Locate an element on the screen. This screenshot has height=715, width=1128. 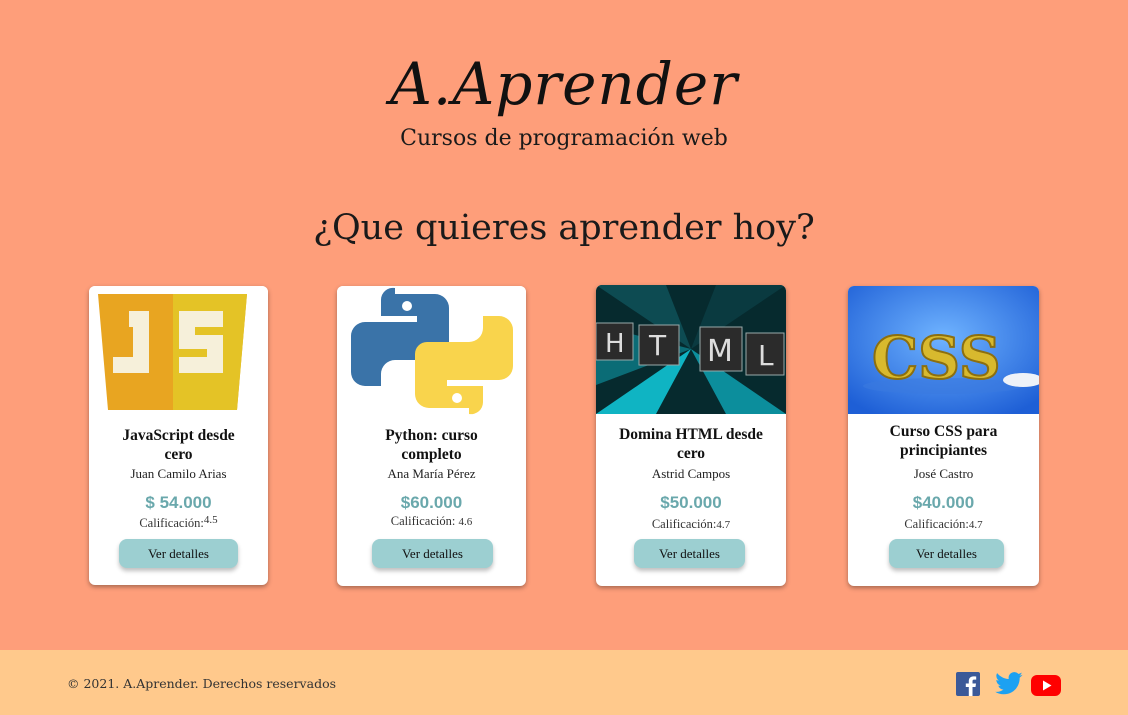
python-logo-image is located at coordinates (431, 351).